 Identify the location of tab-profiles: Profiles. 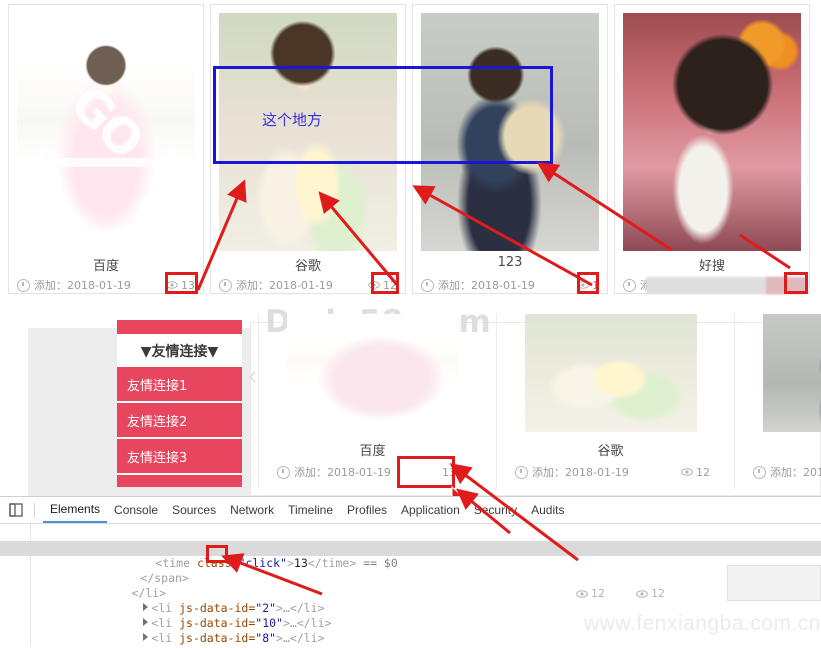
(367, 510).